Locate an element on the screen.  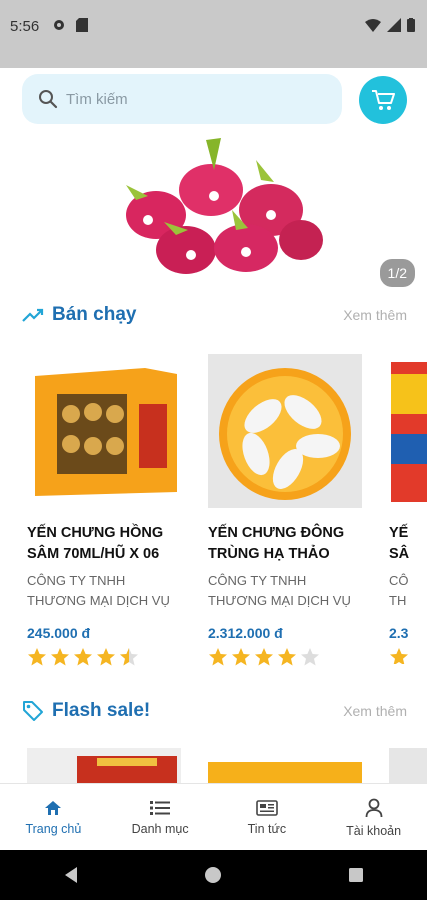
home-icon is located at coordinates (53, 807).